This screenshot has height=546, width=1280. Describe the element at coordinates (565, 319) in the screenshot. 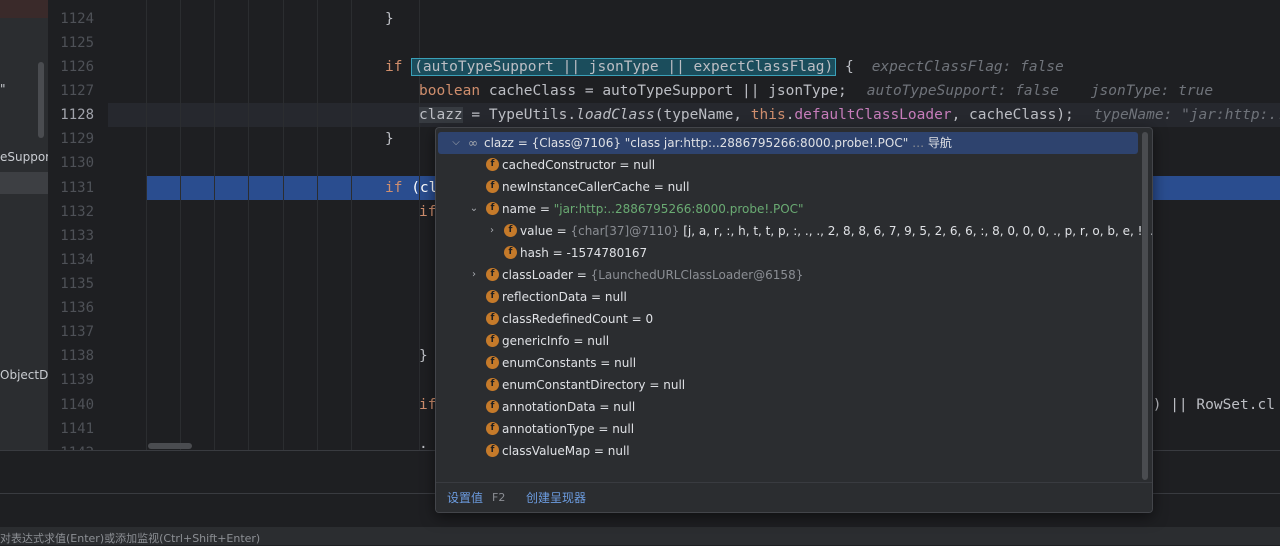

I see `field-name: classRedefinedCount` at that location.